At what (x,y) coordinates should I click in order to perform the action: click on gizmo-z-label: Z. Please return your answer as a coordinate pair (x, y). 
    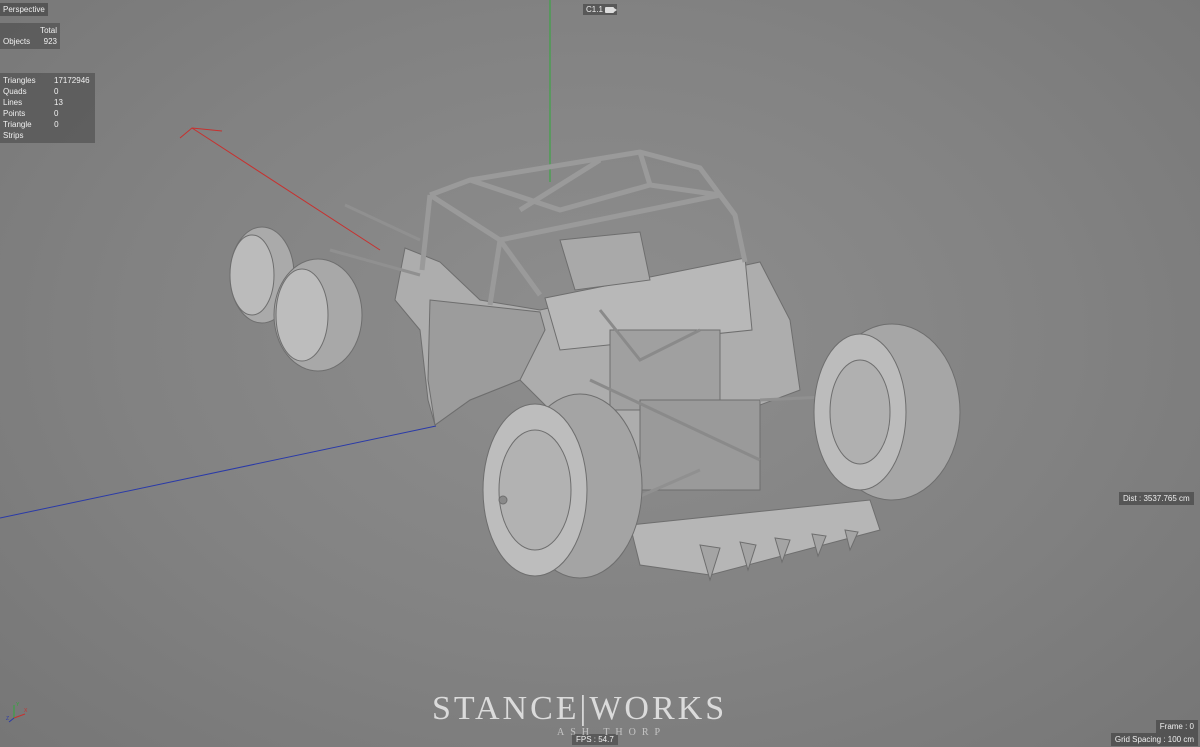
    Looking at the image, I should click on (7, 719).